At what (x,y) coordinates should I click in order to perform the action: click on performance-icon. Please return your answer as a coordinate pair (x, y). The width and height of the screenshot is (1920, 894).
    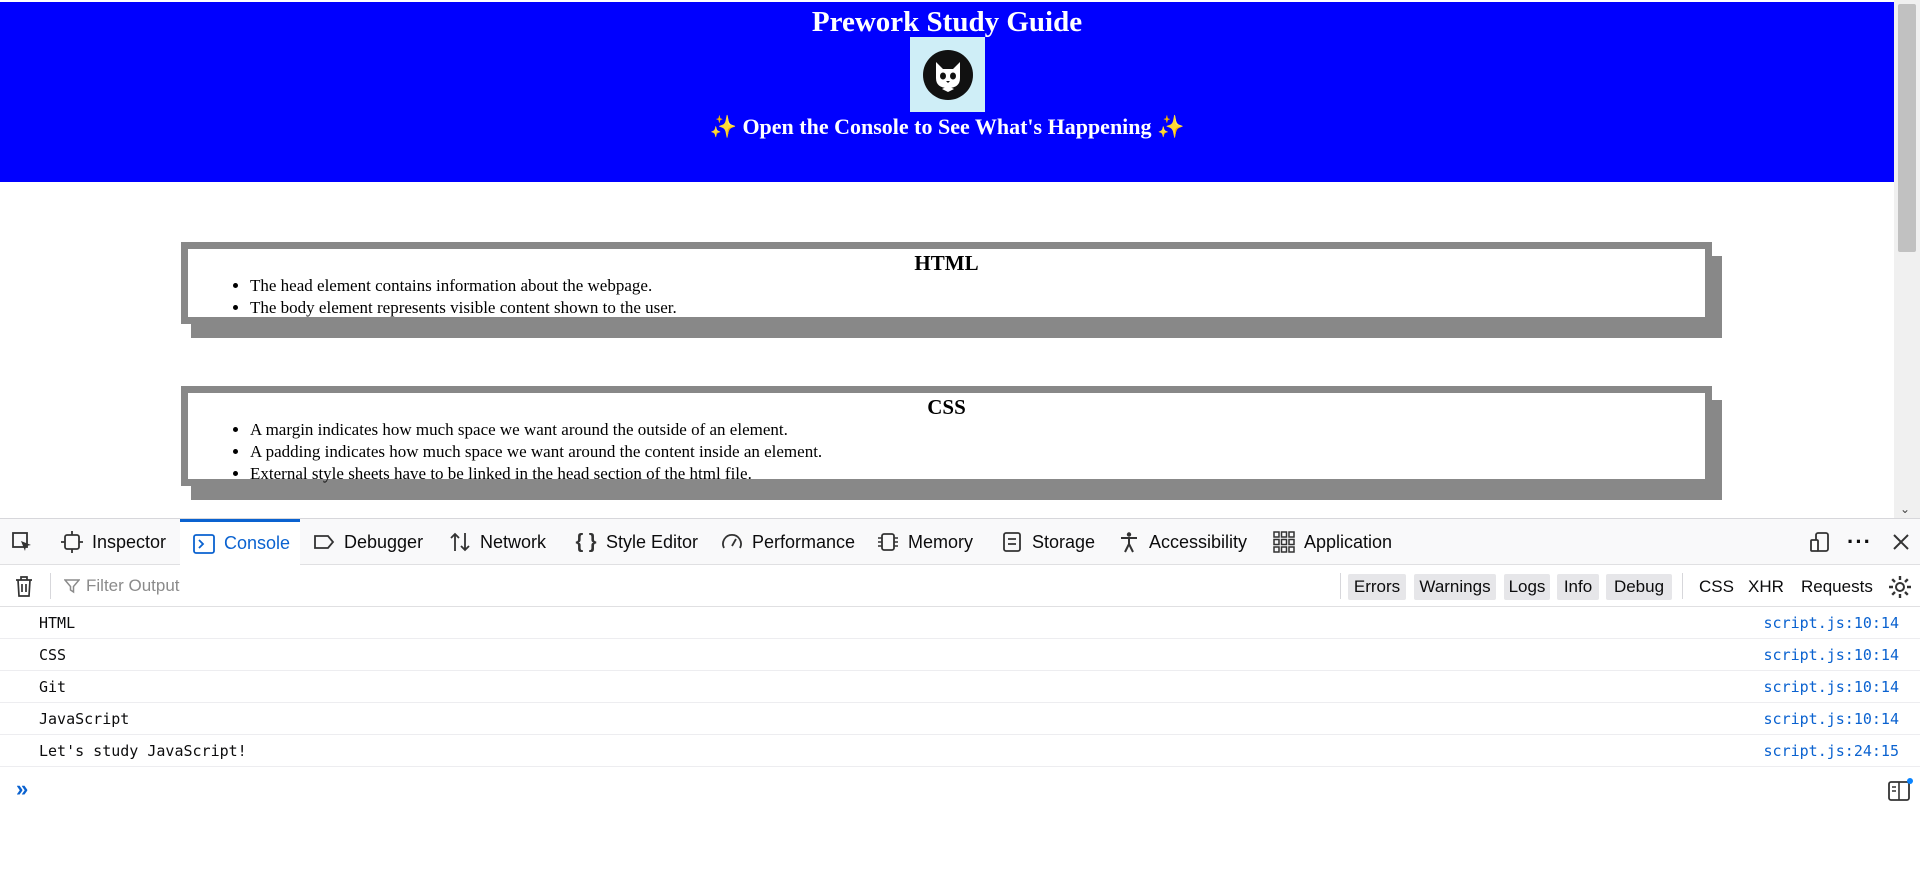
    Looking at the image, I should click on (732, 542).